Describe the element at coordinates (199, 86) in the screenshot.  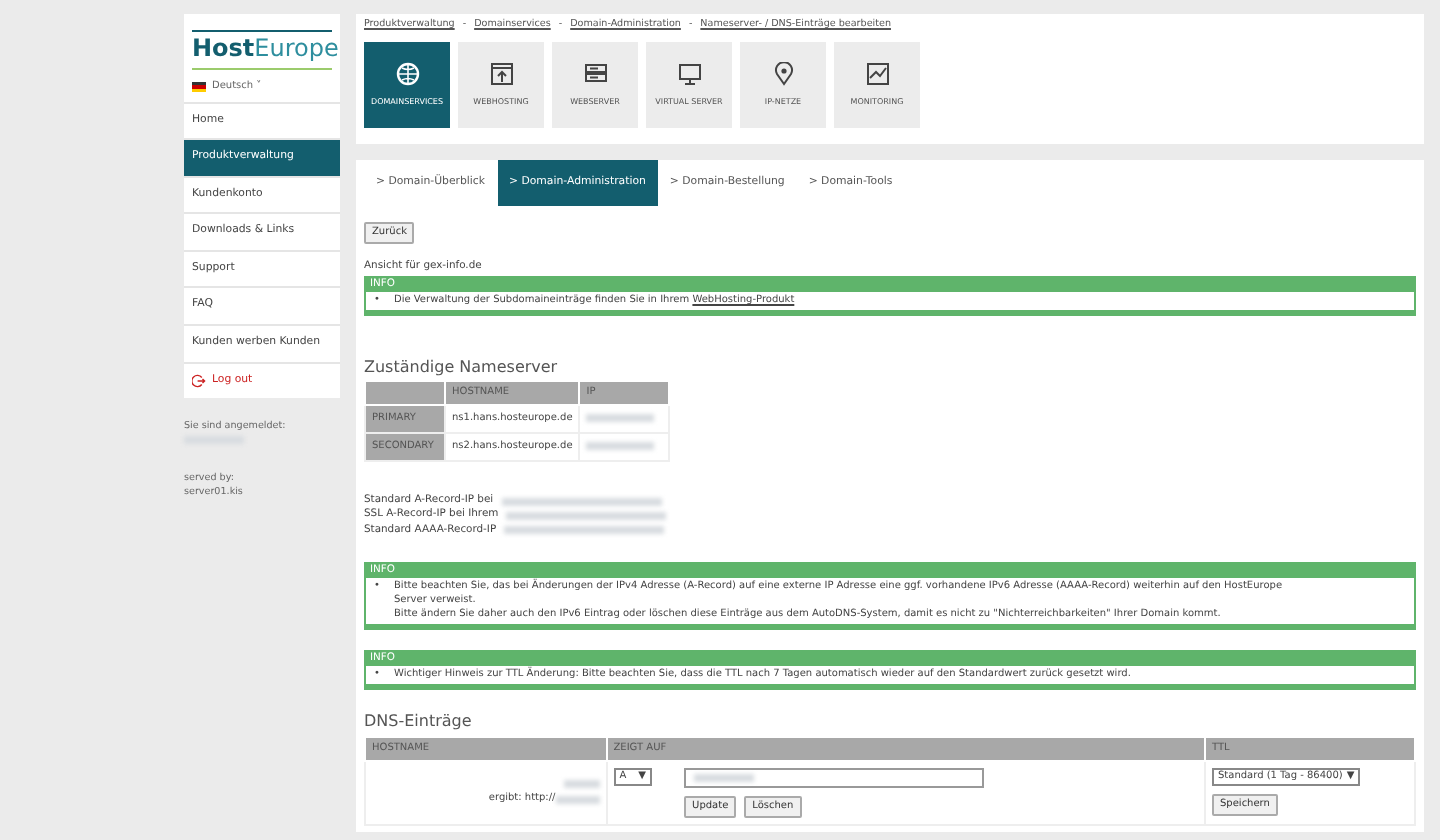
I see `flag-icon` at that location.